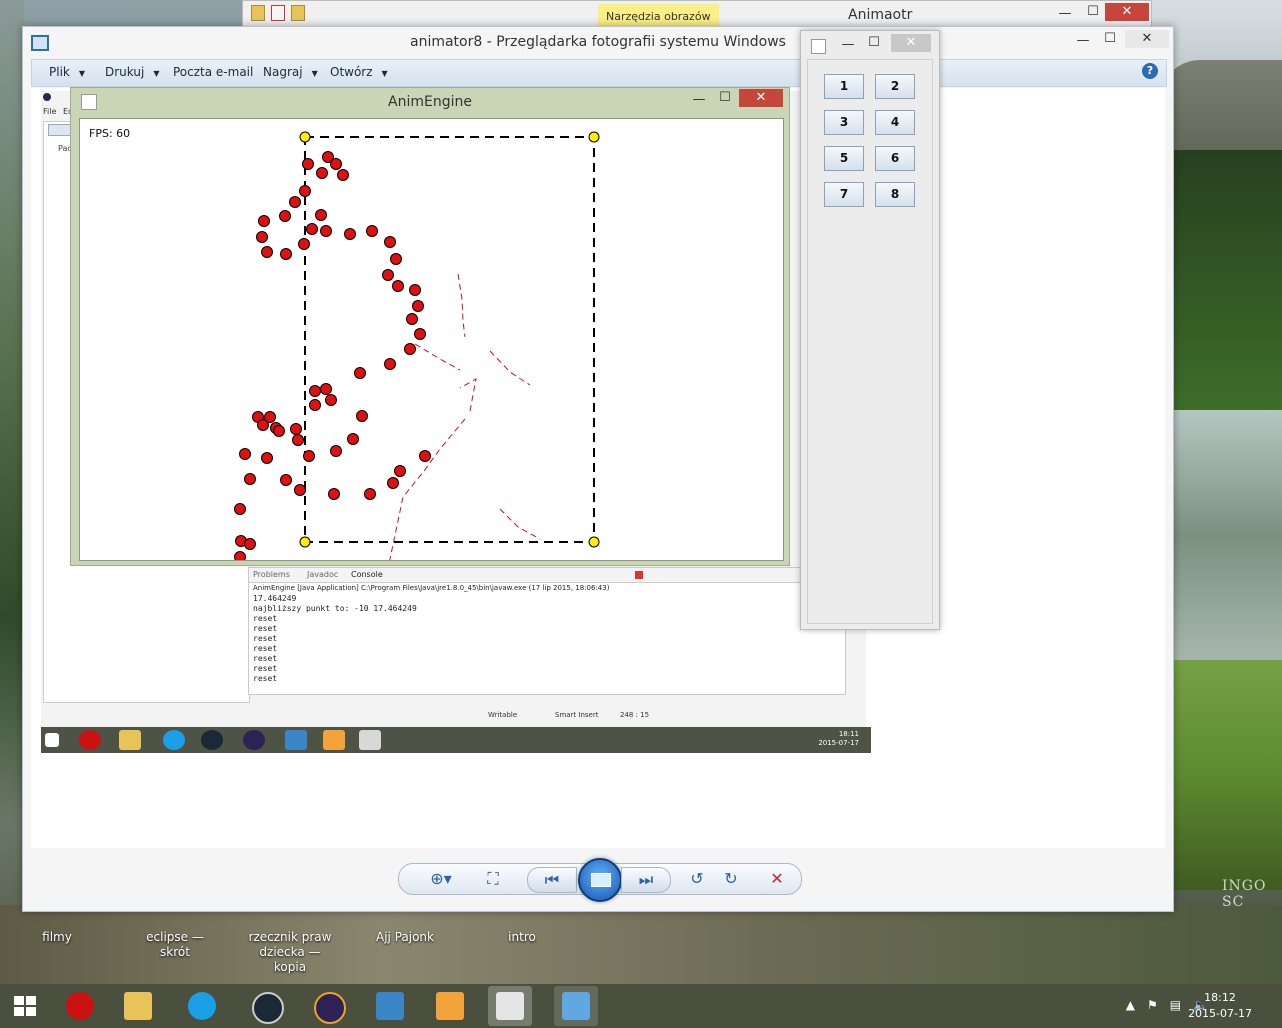  I want to click on taskbar-eclipse, so click(328, 1006).